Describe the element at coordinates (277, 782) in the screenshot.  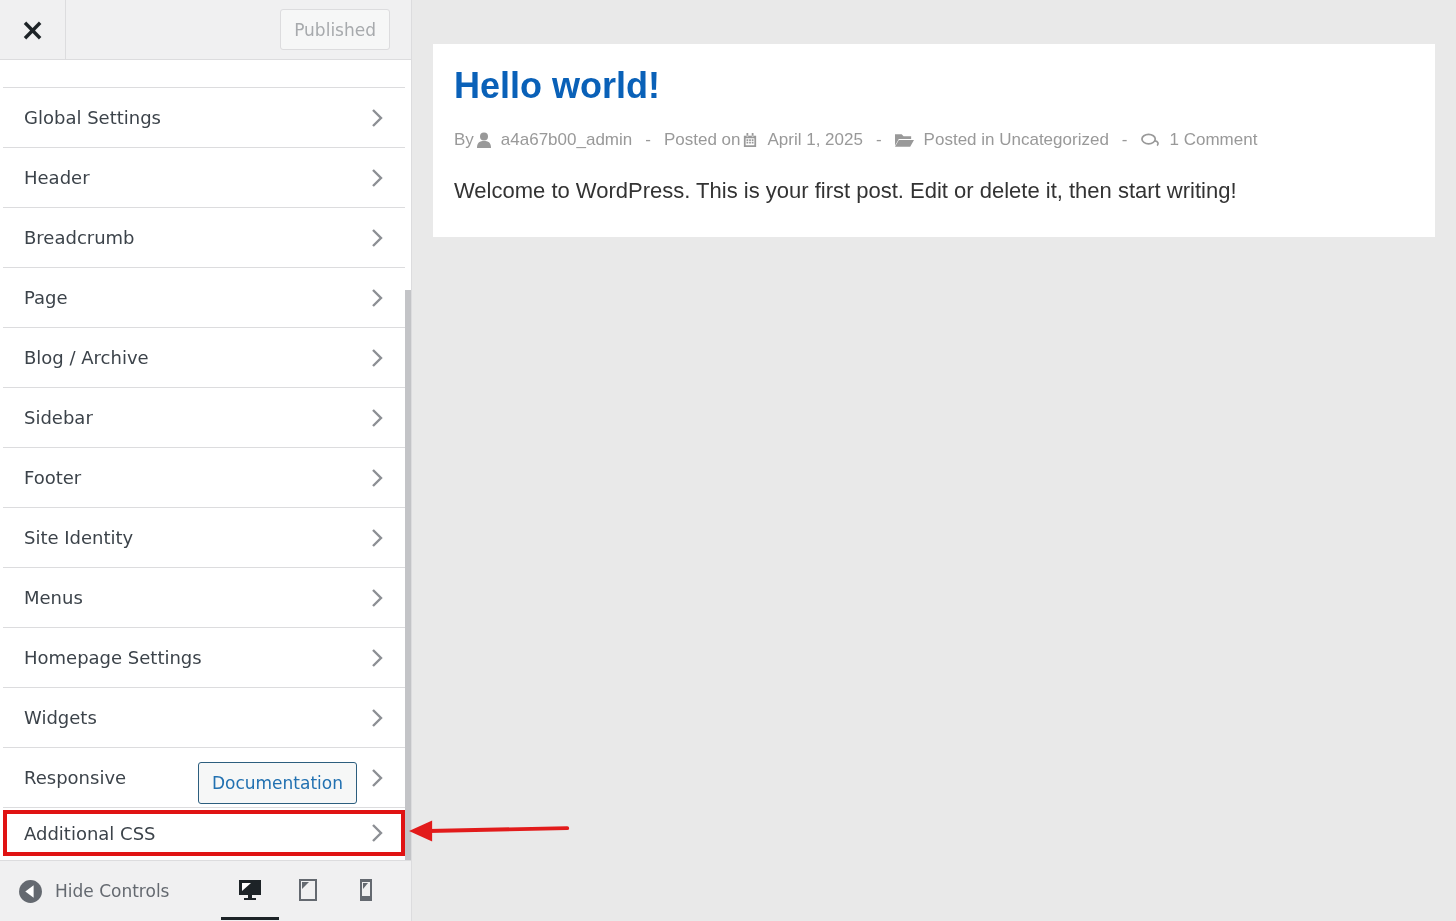
I see `documentation-button: Documentation` at that location.